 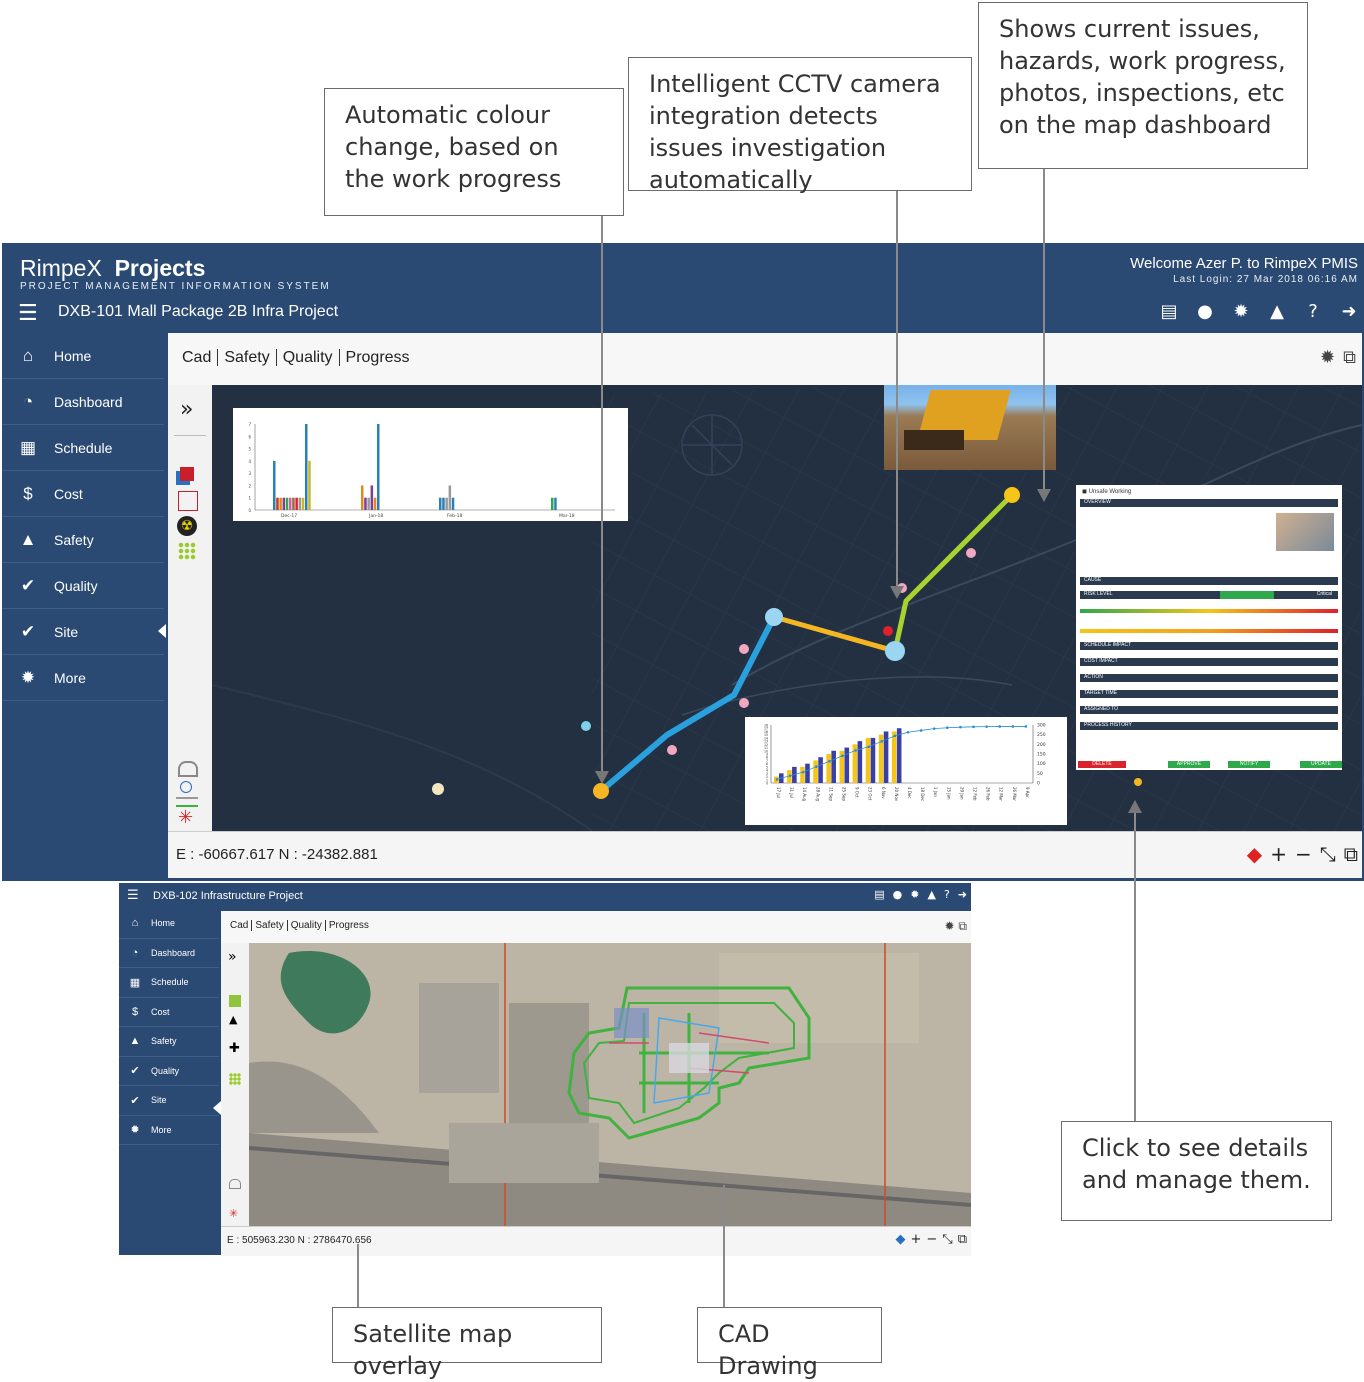 I want to click on quality-check-icon: ✔, so click(x=135, y=1071).